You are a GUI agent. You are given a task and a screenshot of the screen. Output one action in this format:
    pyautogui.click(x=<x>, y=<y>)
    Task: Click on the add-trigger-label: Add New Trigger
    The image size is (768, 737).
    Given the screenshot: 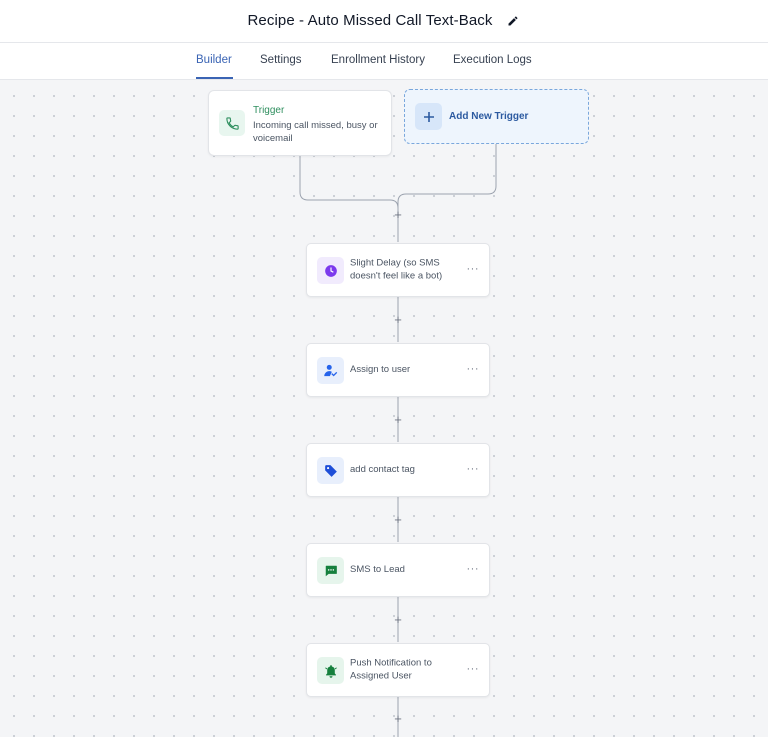 What is the action you would take?
    pyautogui.click(x=489, y=116)
    